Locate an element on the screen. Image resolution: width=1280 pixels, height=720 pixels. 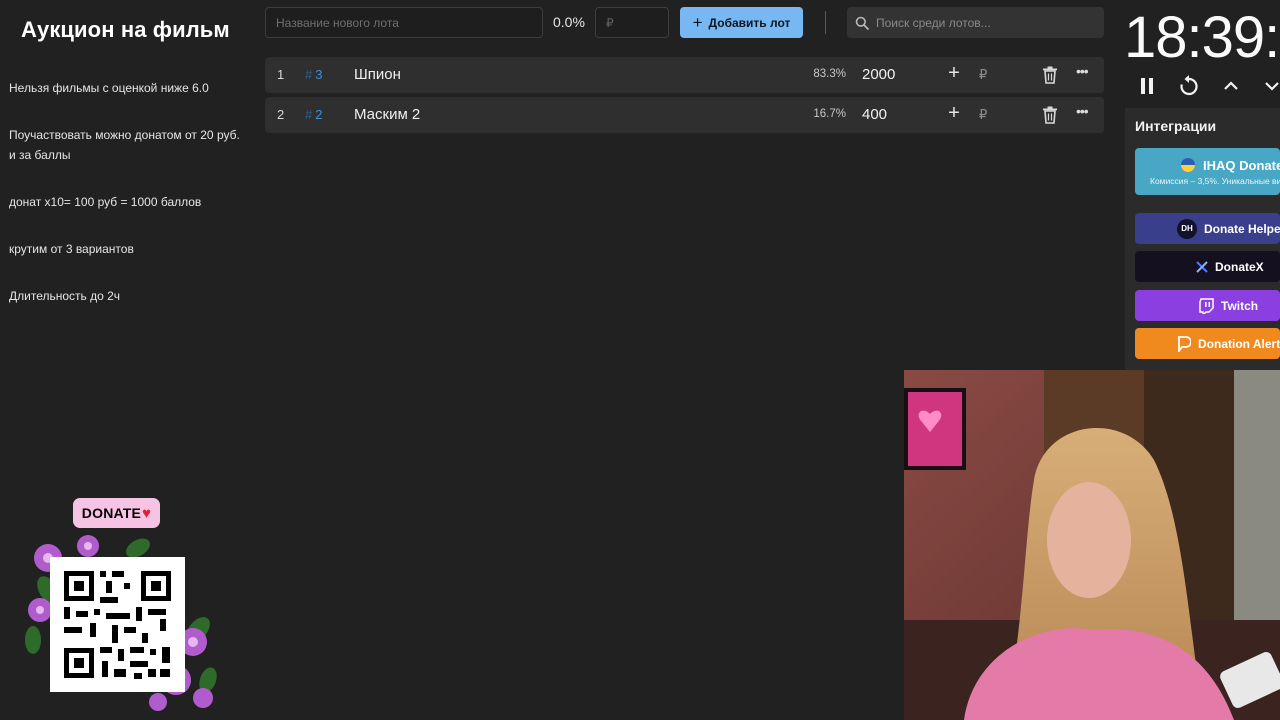
donate-helper-logo-text: DH is located at coordinates (1187, 228).